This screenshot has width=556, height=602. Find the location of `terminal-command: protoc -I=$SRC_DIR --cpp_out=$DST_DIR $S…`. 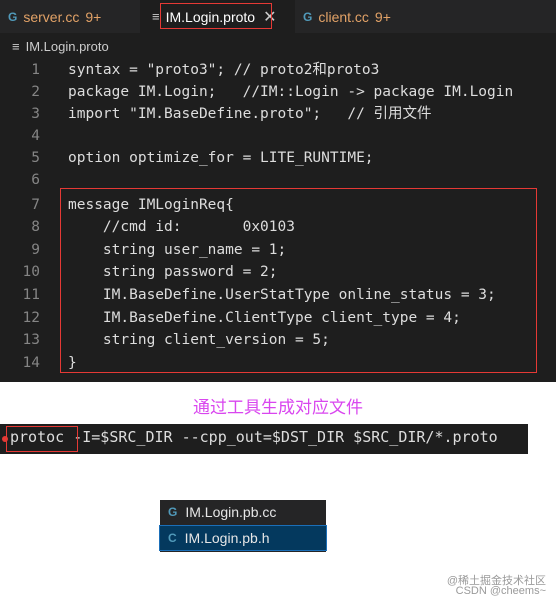

terminal-command: protoc -I=$SRC_DIR --cpp_out=$DST_DIR $S… is located at coordinates (264, 439).